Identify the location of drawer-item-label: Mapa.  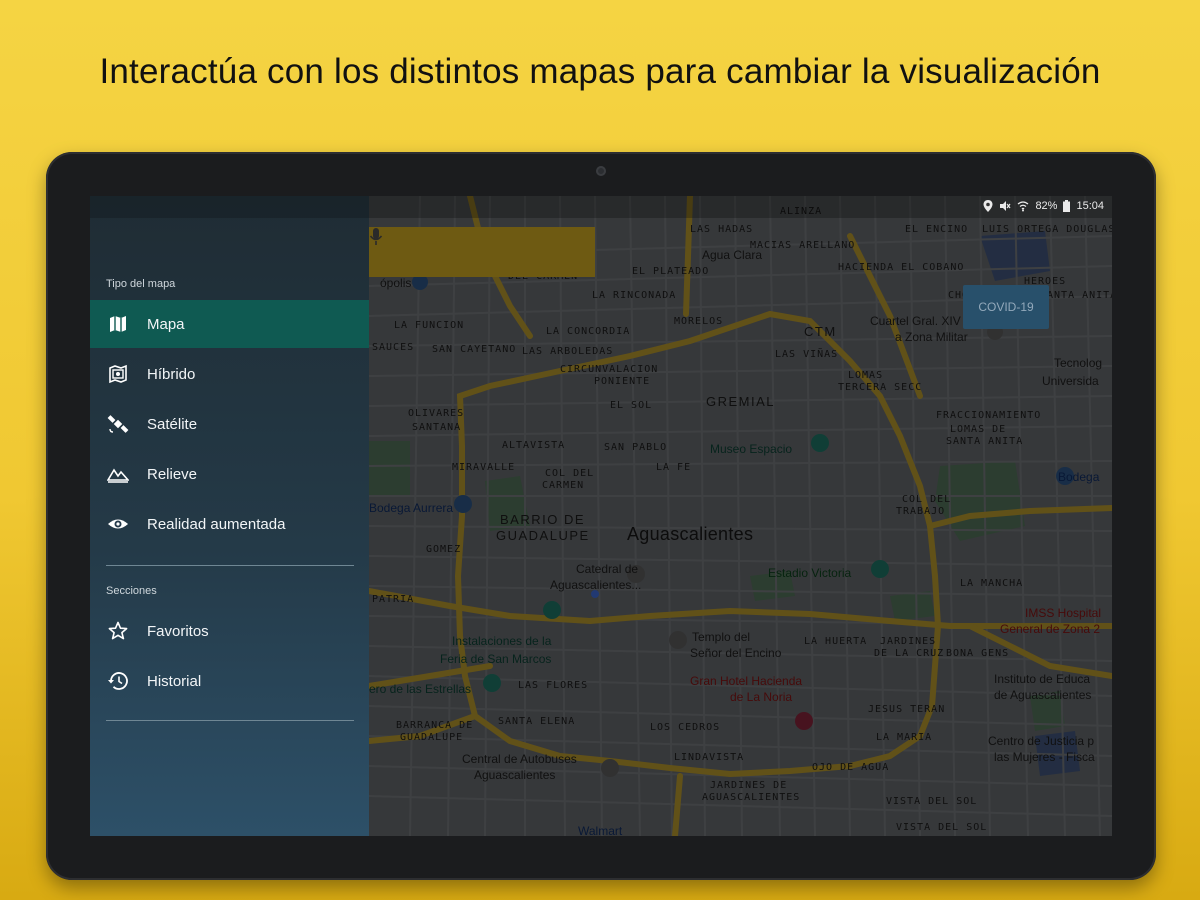
(166, 324).